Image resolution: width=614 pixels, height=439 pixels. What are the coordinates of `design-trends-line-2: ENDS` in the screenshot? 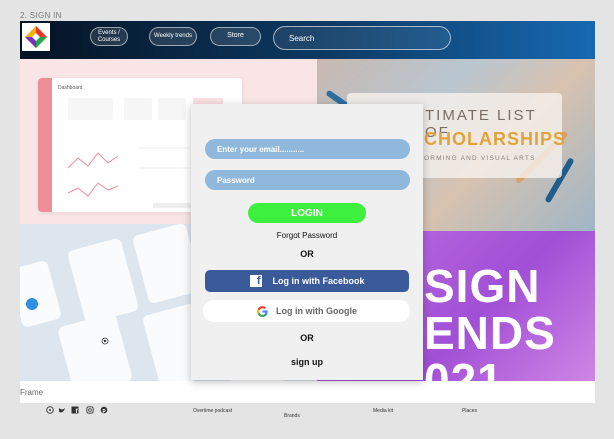 It's located at (490, 333).